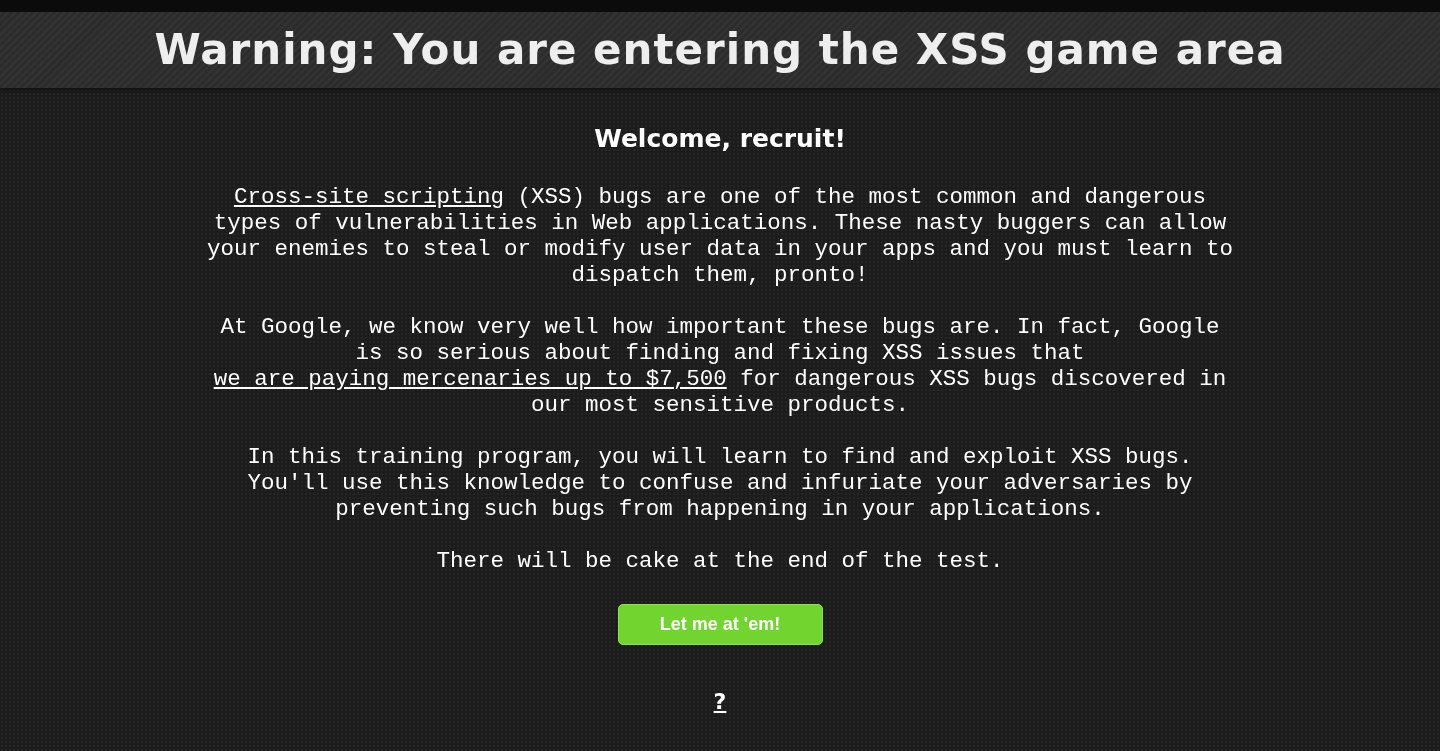 The image size is (1440, 751). Describe the element at coordinates (720, 235) in the screenshot. I see `paragraph: Cross-site scripting (XSS) bugs are one of the most common and dangerous types of vulnerabilities in Web applications. These nasty buggers can allow your enemies to steal or modify user data in your apps and you must learn to dispatch them, pronto!` at that location.